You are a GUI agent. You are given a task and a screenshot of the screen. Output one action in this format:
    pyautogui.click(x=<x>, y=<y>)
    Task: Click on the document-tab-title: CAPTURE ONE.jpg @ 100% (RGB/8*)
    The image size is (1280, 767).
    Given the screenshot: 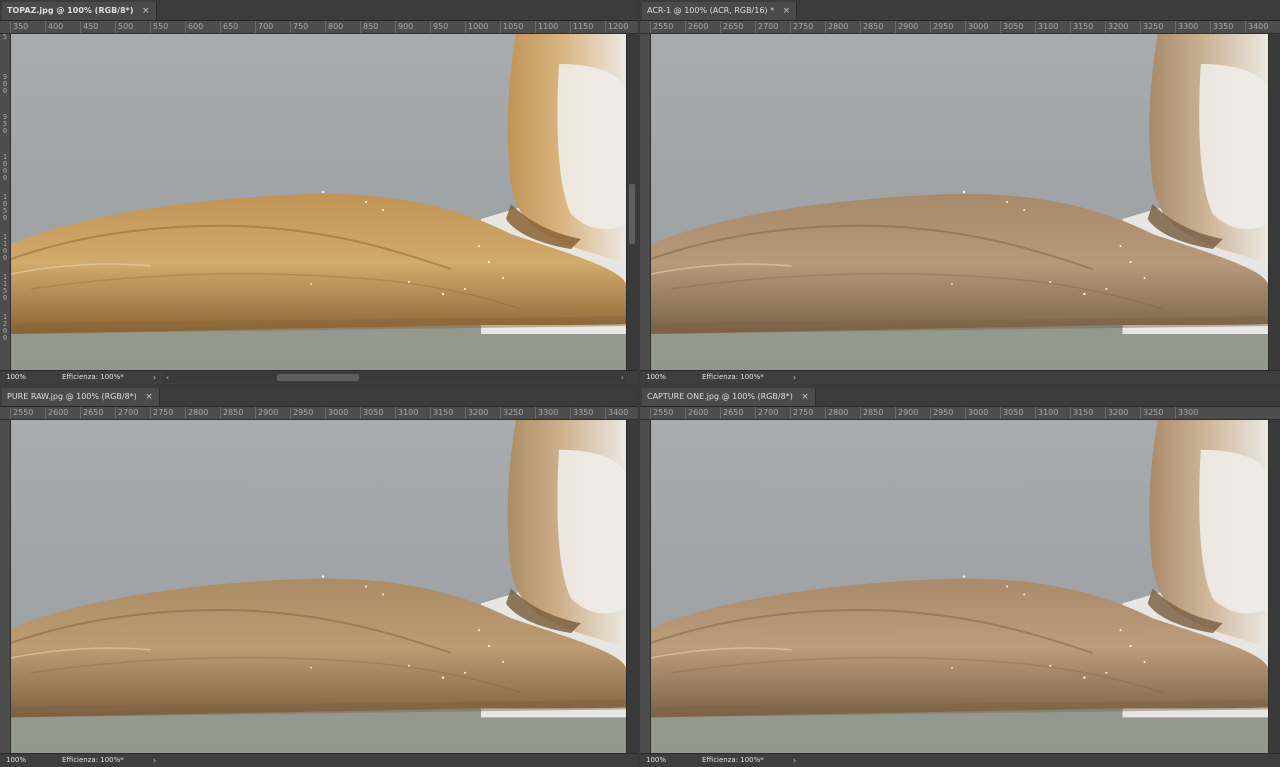 What is the action you would take?
    pyautogui.click(x=720, y=396)
    